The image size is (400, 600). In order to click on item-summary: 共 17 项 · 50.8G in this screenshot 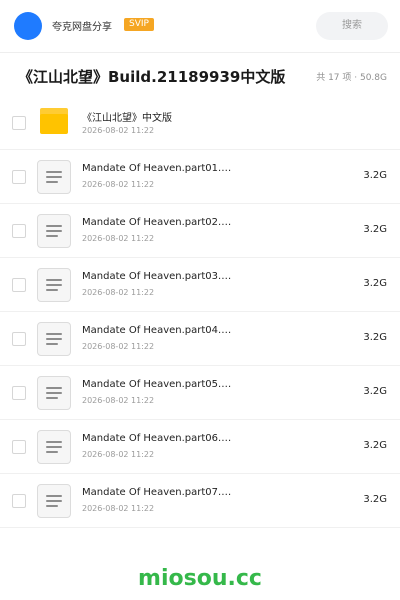, I will do `click(351, 78)`.